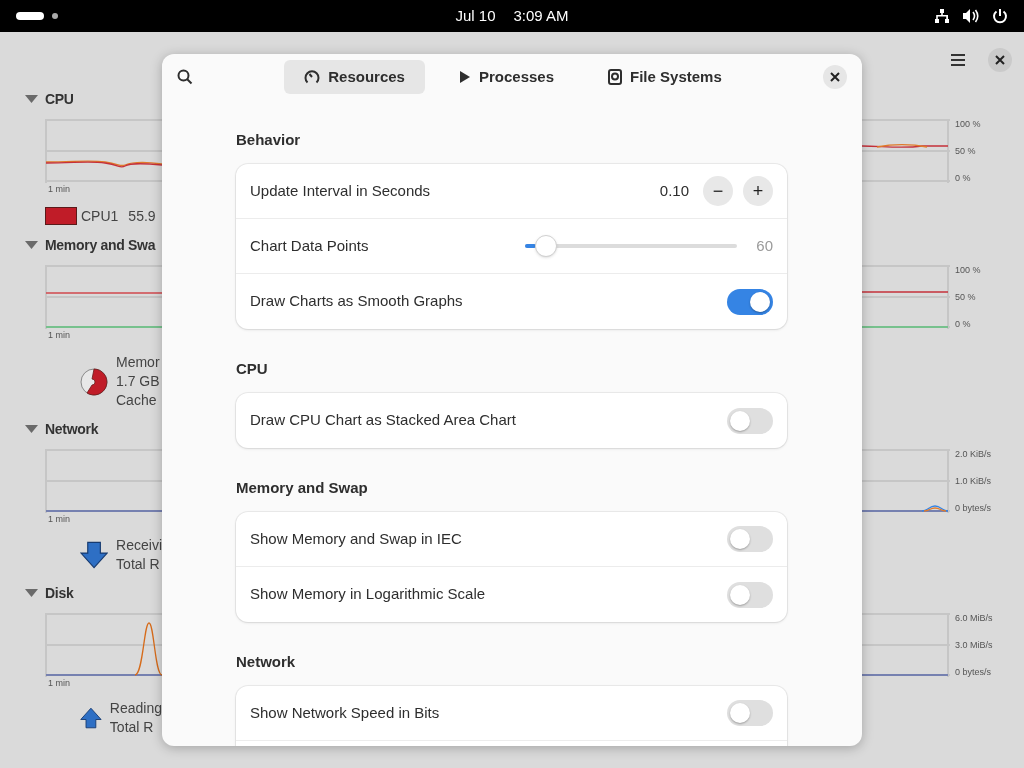 This screenshot has height=768, width=1024. What do you see at coordinates (541, 16) in the screenshot?
I see `clock: 3:09 AM` at bounding box center [541, 16].